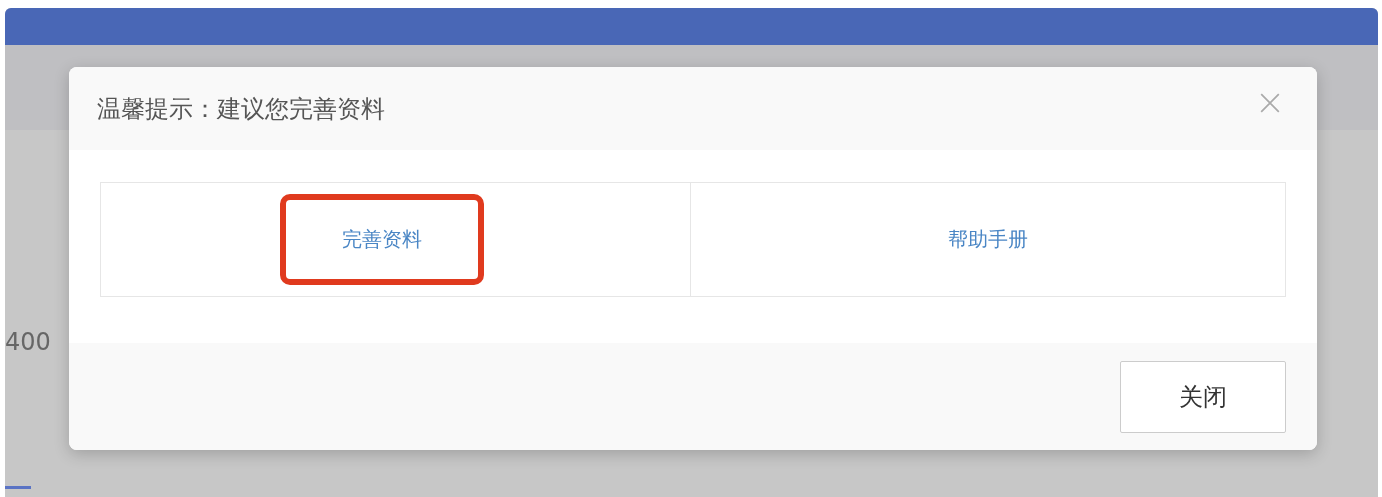 Image resolution: width=1382 pixels, height=497 pixels. Describe the element at coordinates (28, 342) in the screenshot. I see `axis-label: 400` at that location.